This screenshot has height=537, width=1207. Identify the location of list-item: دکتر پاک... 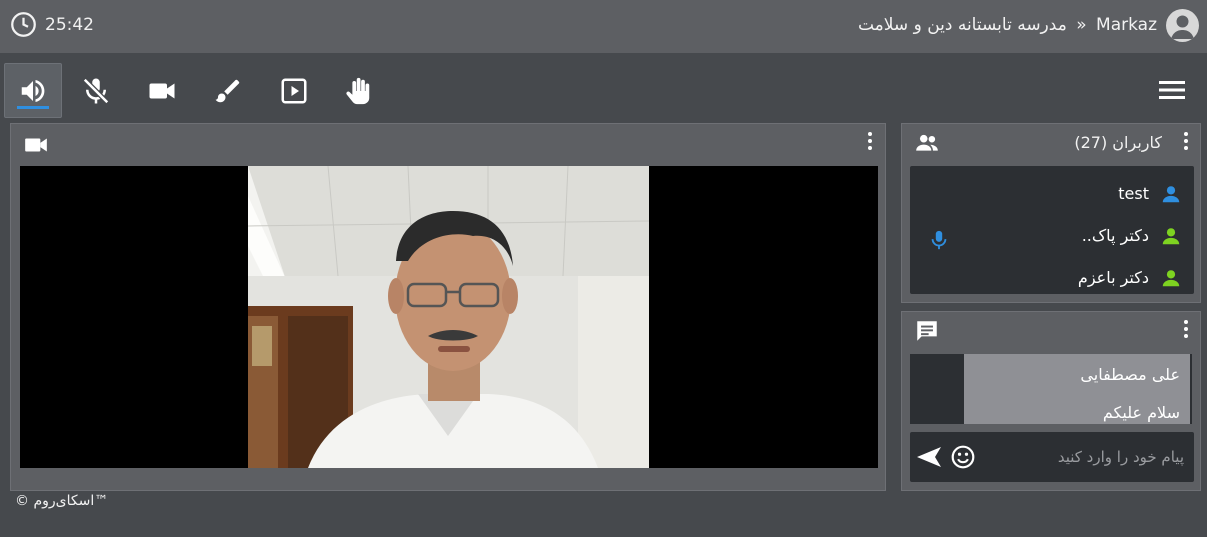
(1052, 236).